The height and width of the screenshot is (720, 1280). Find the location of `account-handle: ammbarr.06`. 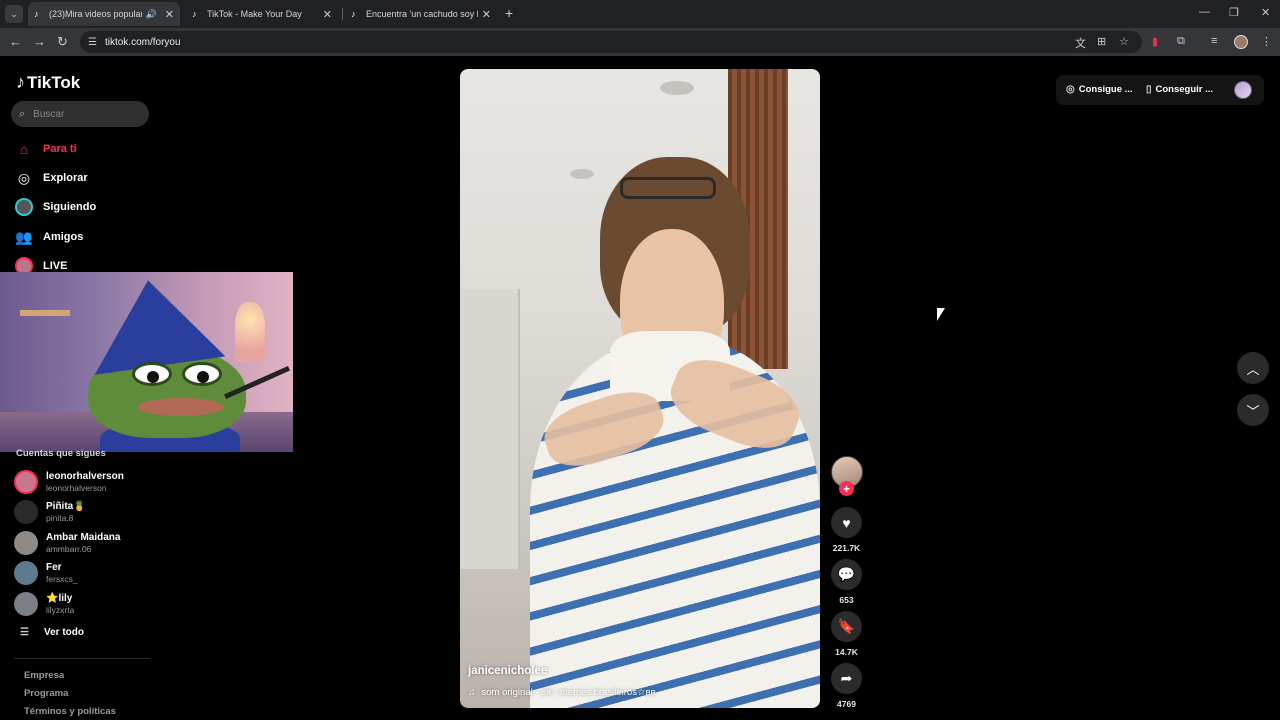

account-handle: ammbarr.06 is located at coordinates (69, 549).